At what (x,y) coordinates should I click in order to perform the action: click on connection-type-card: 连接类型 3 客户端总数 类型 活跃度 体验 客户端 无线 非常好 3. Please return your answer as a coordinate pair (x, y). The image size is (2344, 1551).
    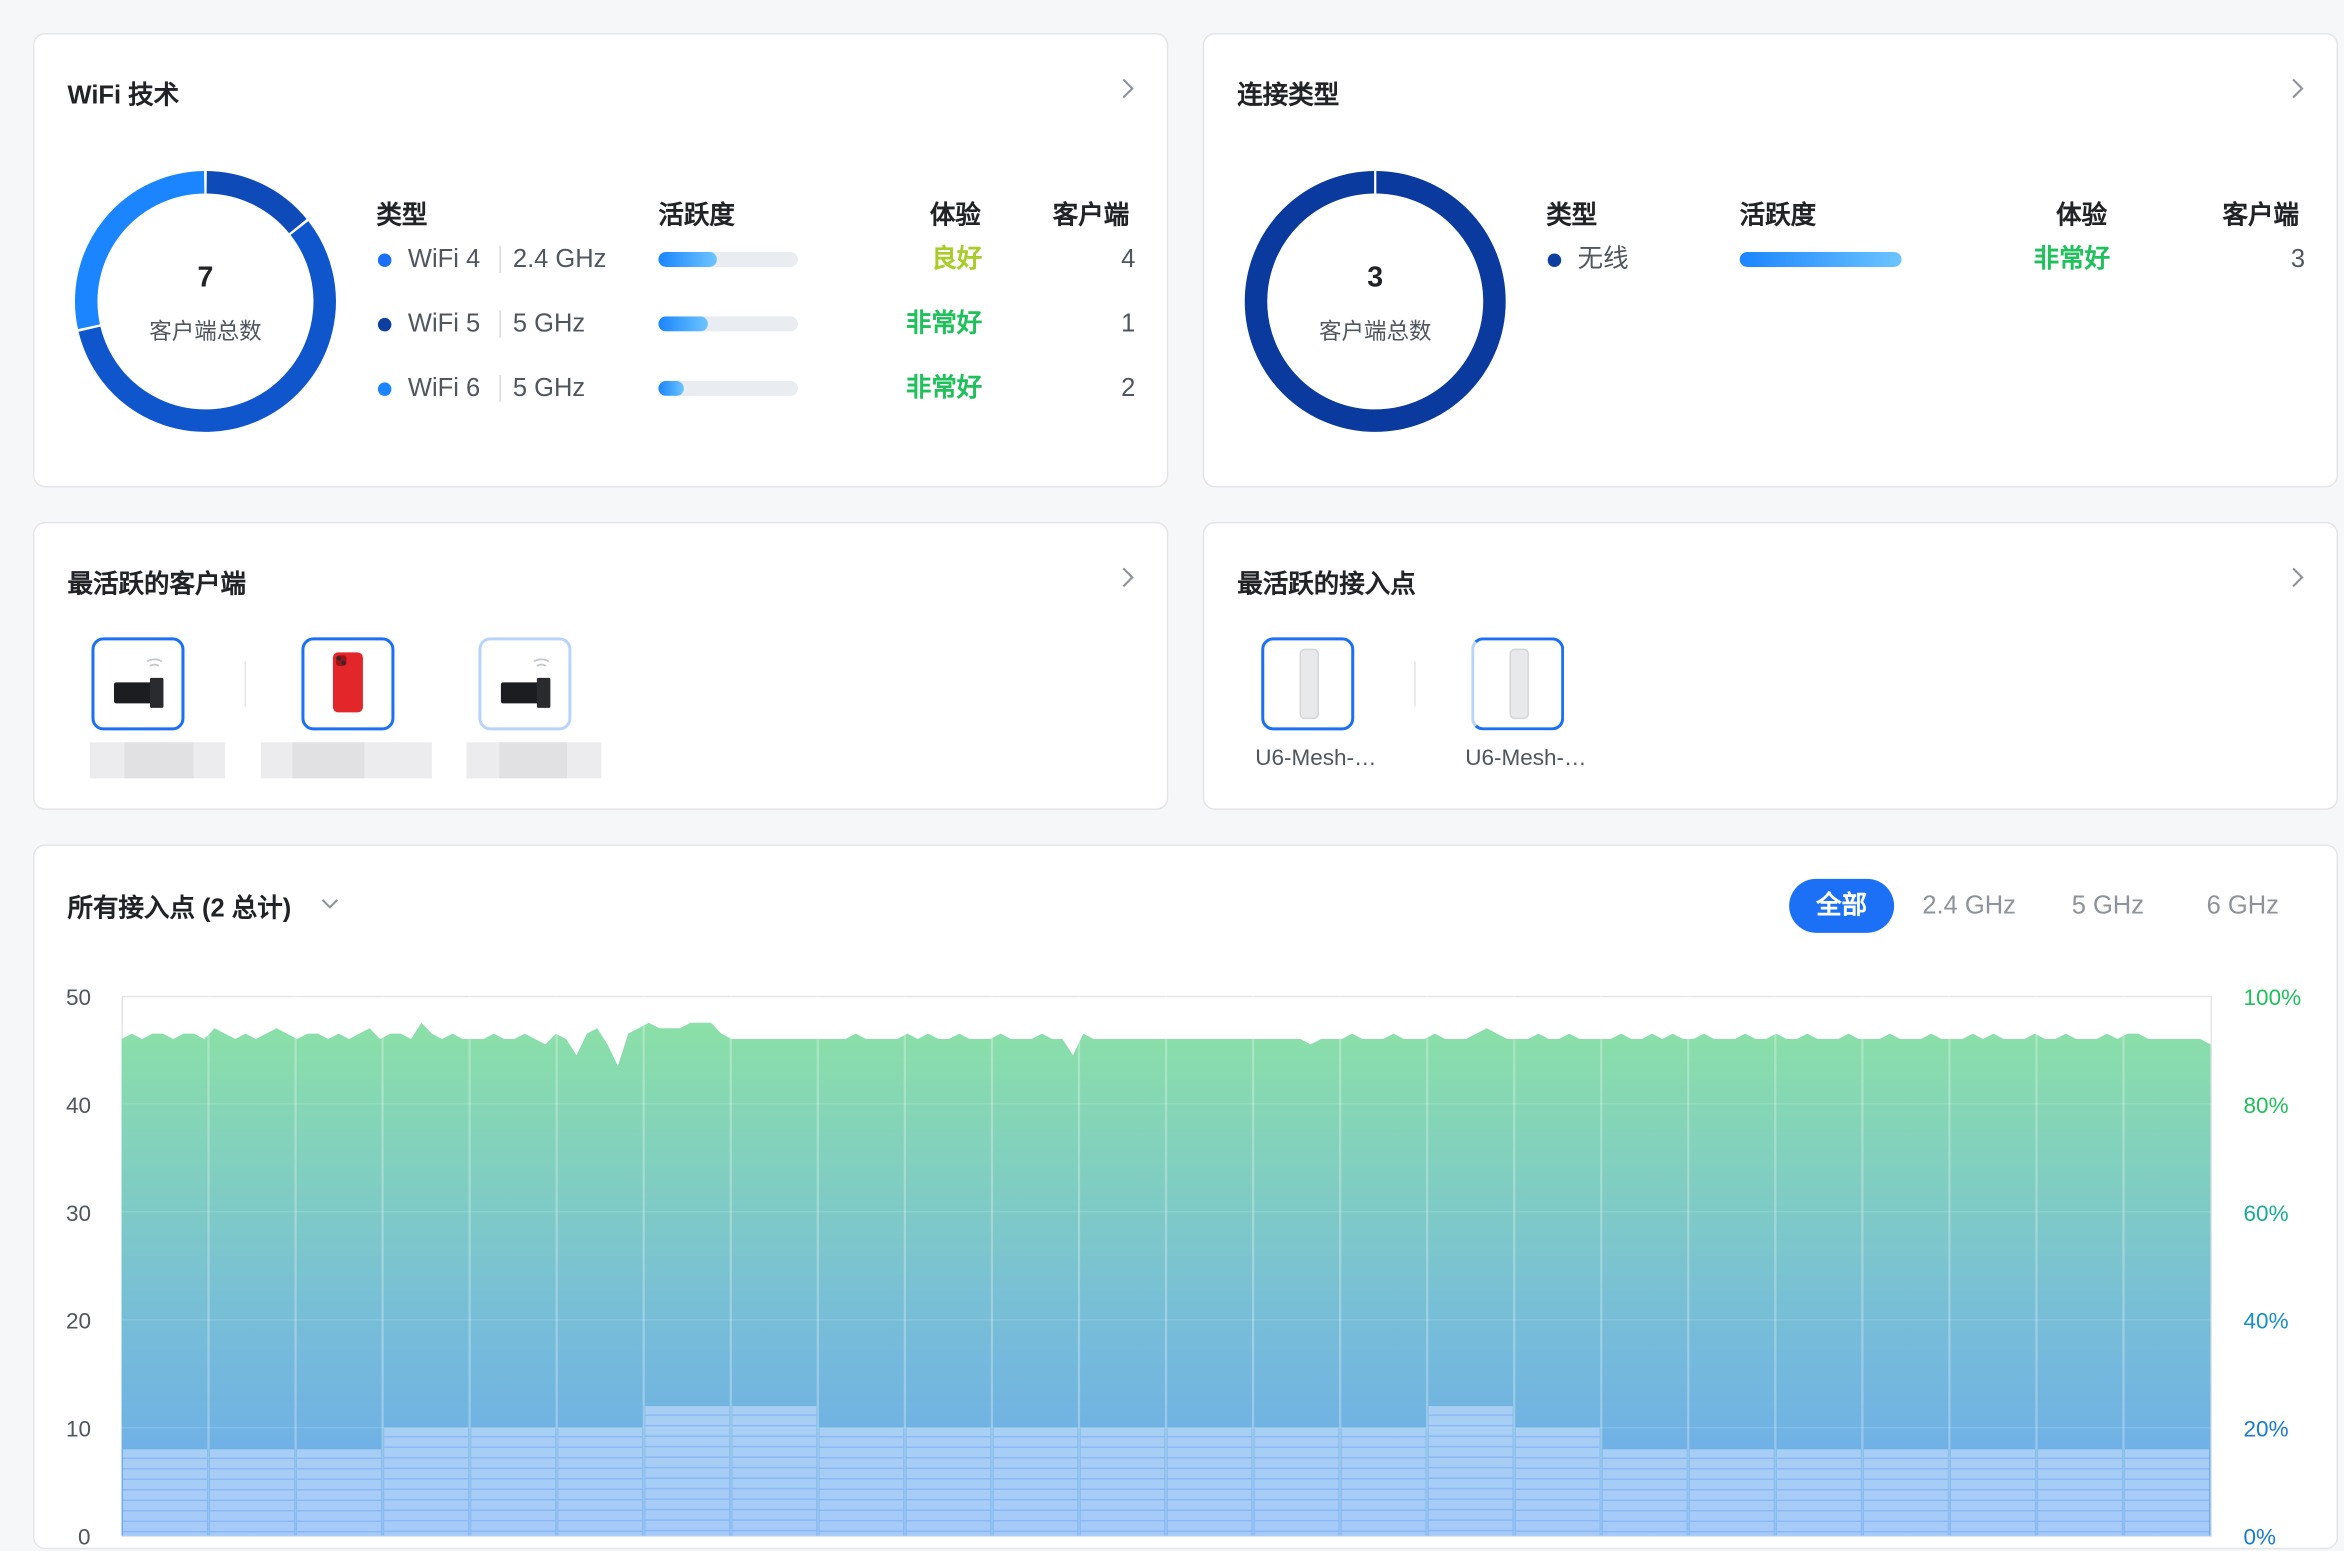
    Looking at the image, I should click on (1770, 260).